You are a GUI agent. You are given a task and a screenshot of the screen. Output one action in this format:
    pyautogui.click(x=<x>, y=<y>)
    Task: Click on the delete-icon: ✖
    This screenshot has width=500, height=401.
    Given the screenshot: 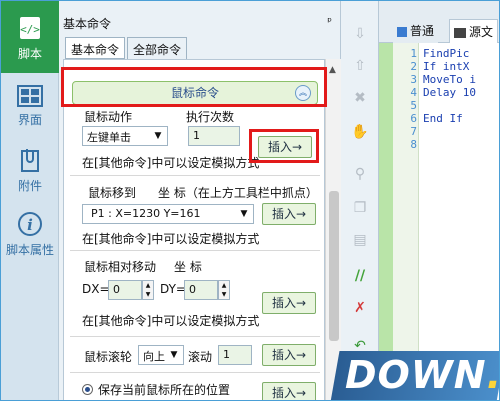 What is the action you would take?
    pyautogui.click(x=360, y=98)
    